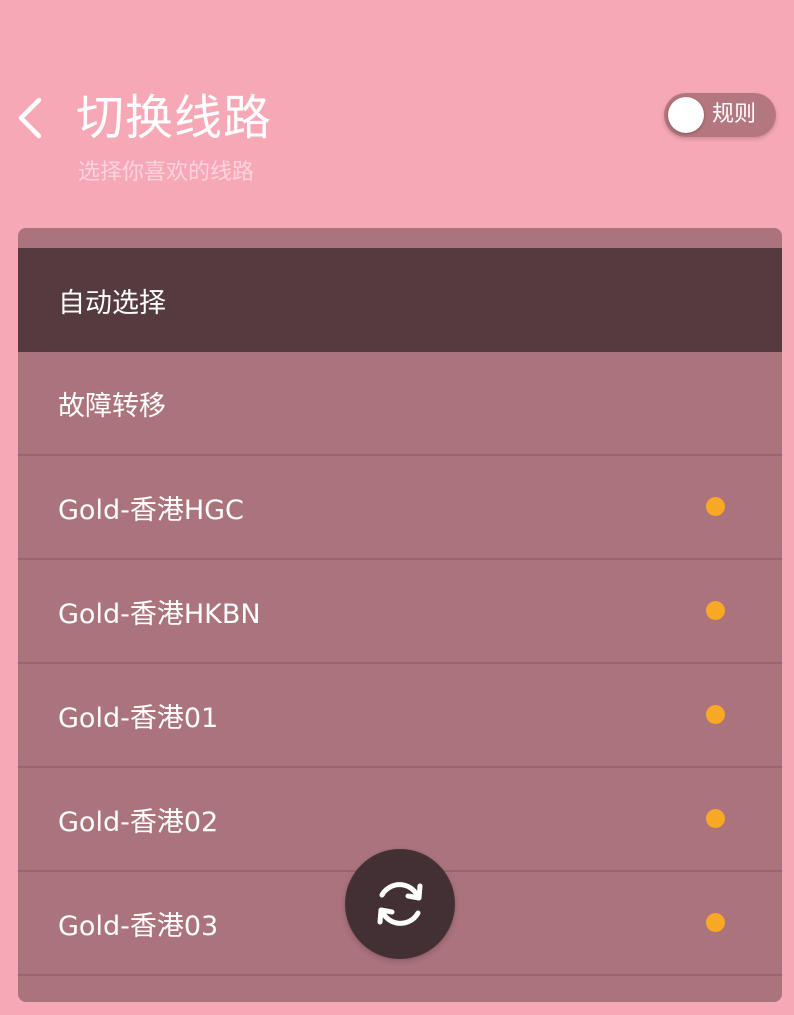  What do you see at coordinates (151, 510) in the screenshot?
I see `route-name: Gold-香港HGC` at bounding box center [151, 510].